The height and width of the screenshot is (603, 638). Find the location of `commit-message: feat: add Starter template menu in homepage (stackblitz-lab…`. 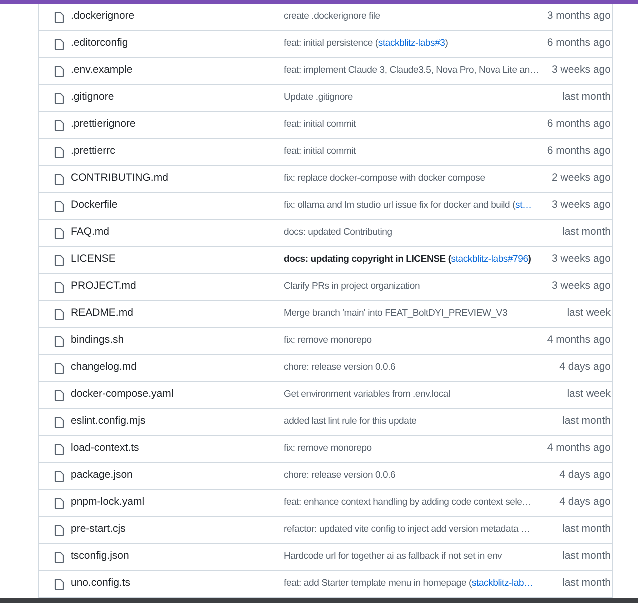

commit-message: feat: add Starter template menu in homepage (stackblitz-lab… is located at coordinates (415, 584).